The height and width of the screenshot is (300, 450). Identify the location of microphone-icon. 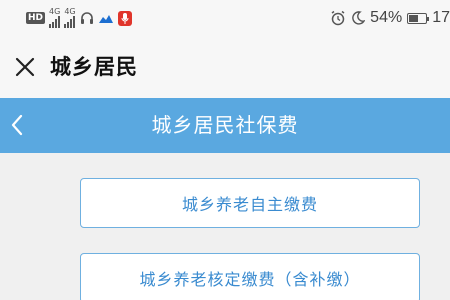
(124, 18).